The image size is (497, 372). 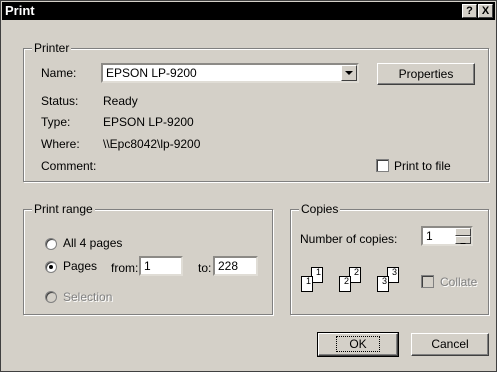 I want to click on where-value: \\Epc8042\lp-9200, so click(x=152, y=144).